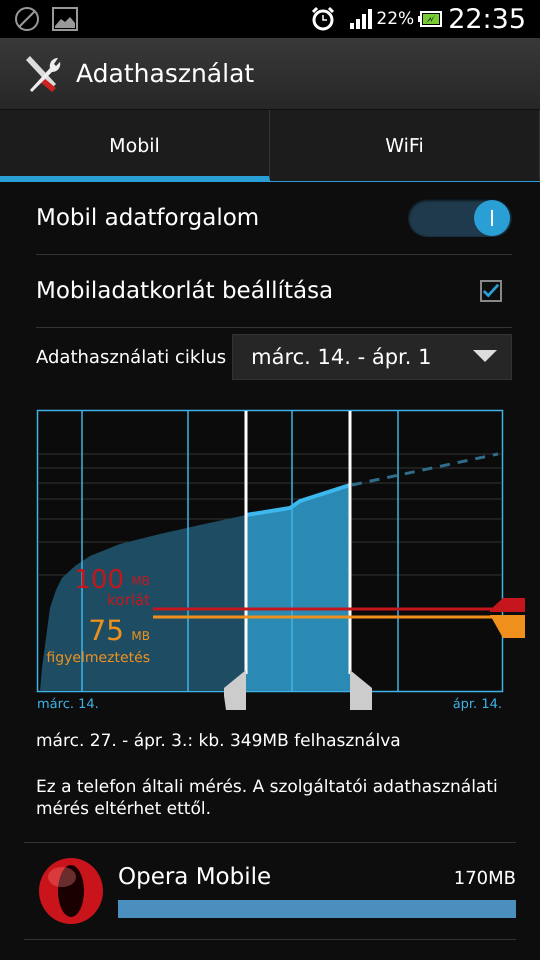  I want to click on app-name: Opera Mobile, so click(195, 877).